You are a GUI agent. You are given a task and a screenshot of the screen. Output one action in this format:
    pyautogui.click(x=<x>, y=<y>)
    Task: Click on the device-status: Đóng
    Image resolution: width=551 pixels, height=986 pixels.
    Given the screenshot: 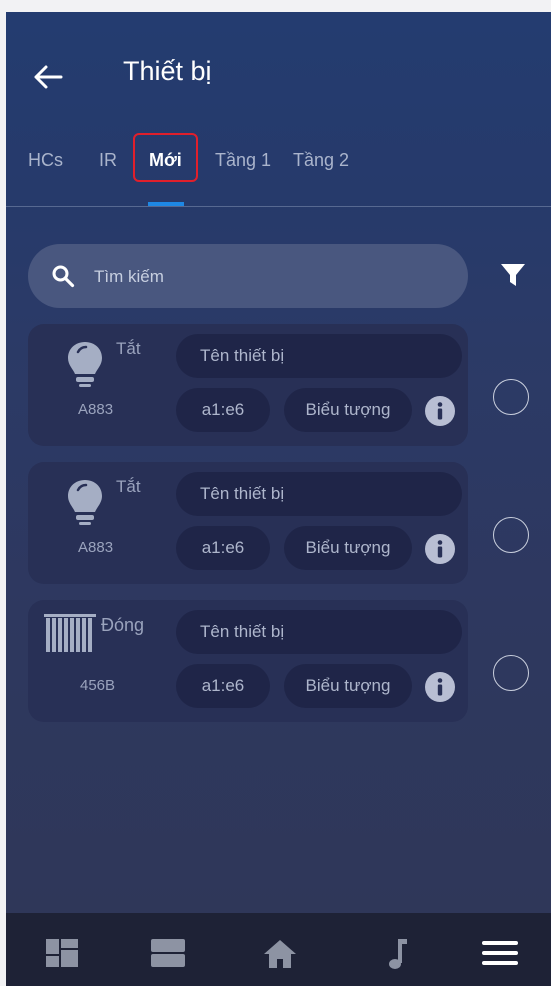 What is the action you would take?
    pyautogui.click(x=123, y=625)
    